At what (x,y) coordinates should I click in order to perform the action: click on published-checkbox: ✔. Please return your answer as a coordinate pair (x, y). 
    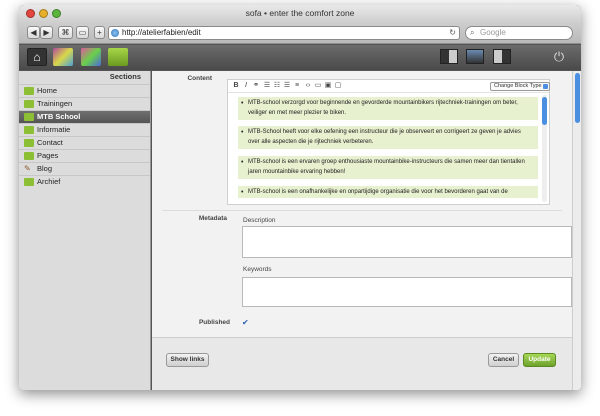
    Looking at the image, I should click on (245, 323).